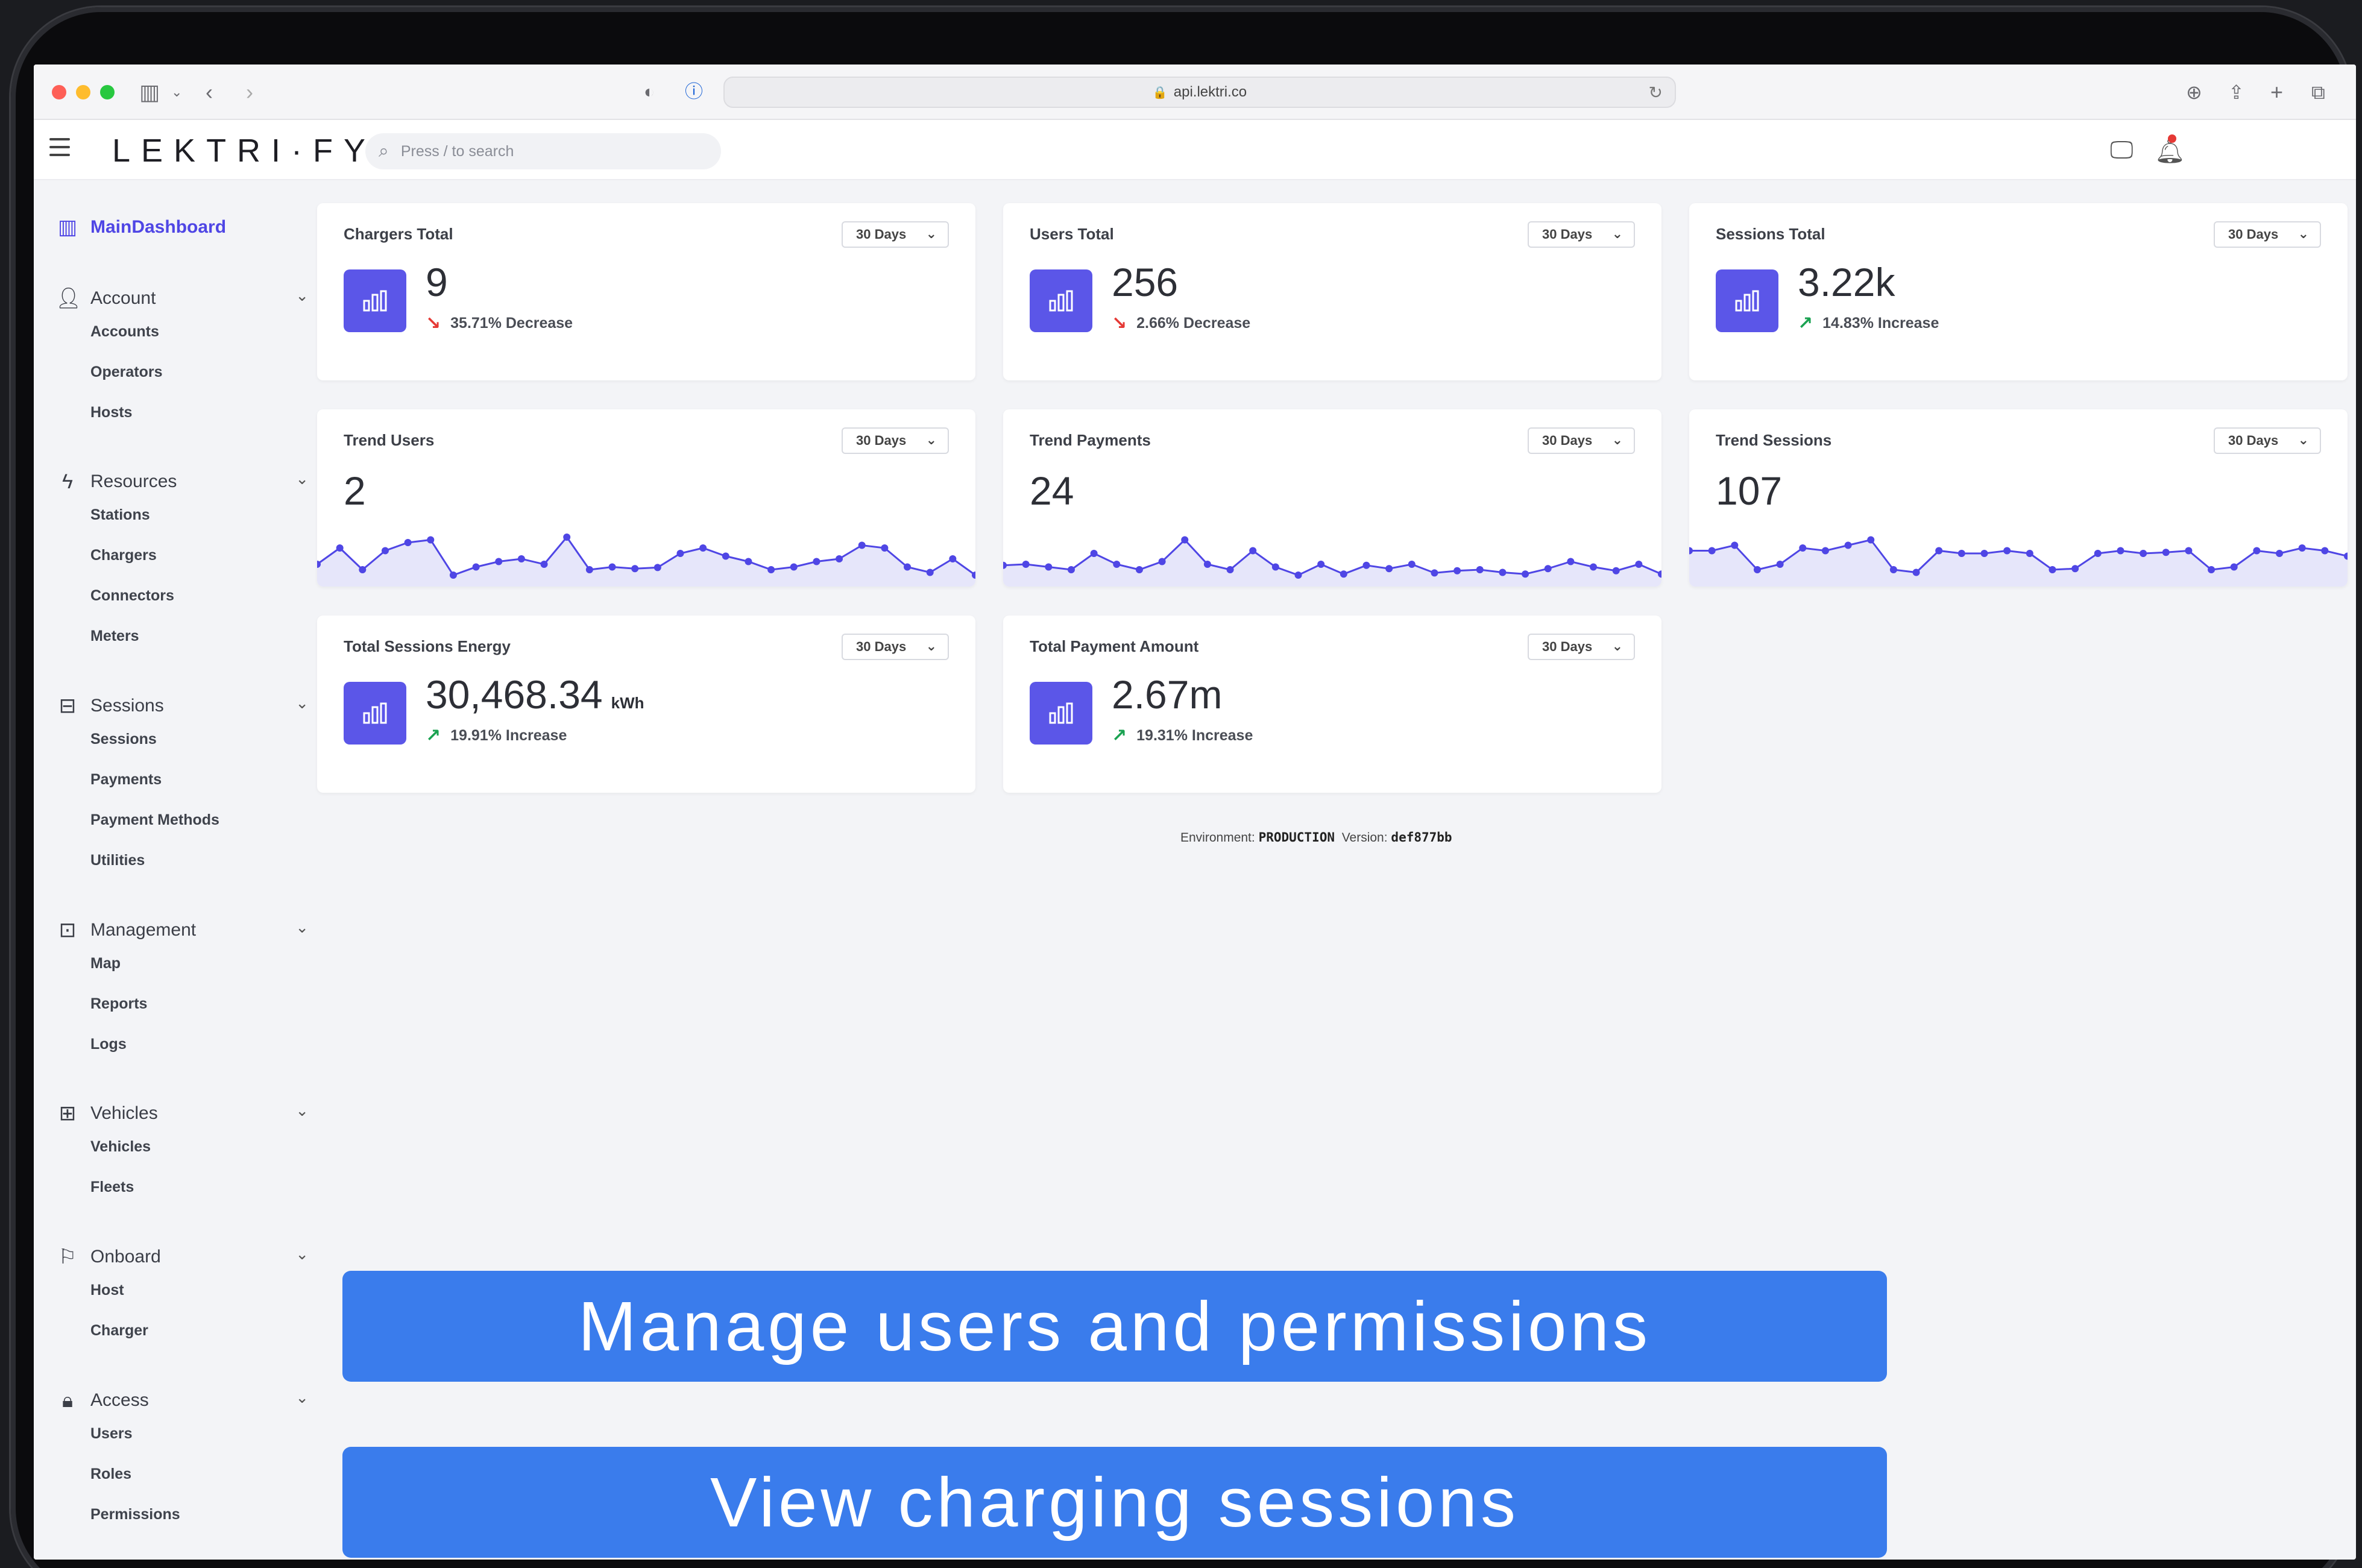 The height and width of the screenshot is (1568, 2362). Describe the element at coordinates (67, 1257) in the screenshot. I see `flag-icon: ⚐` at that location.